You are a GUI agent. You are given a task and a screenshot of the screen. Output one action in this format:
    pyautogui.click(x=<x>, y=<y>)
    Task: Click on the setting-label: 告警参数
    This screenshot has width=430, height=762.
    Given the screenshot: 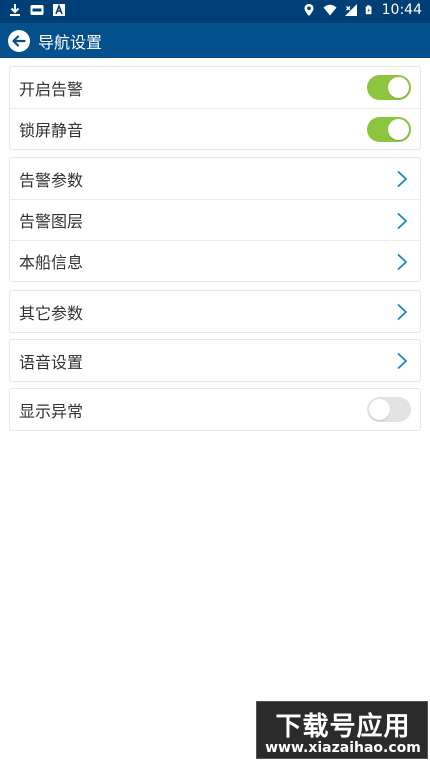 What is the action you would take?
    pyautogui.click(x=51, y=180)
    